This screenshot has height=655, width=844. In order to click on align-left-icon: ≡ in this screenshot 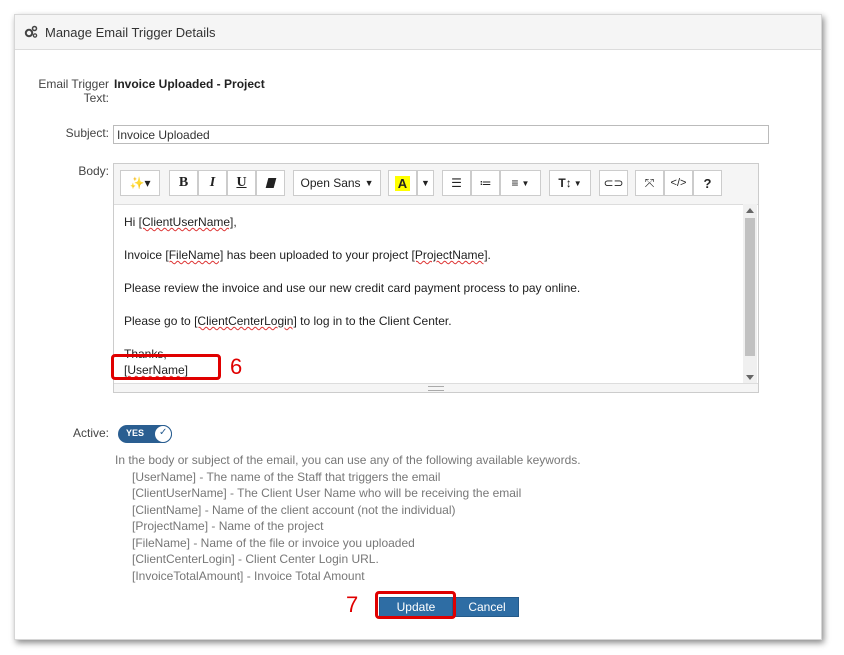, I will do `click(515, 183)`.